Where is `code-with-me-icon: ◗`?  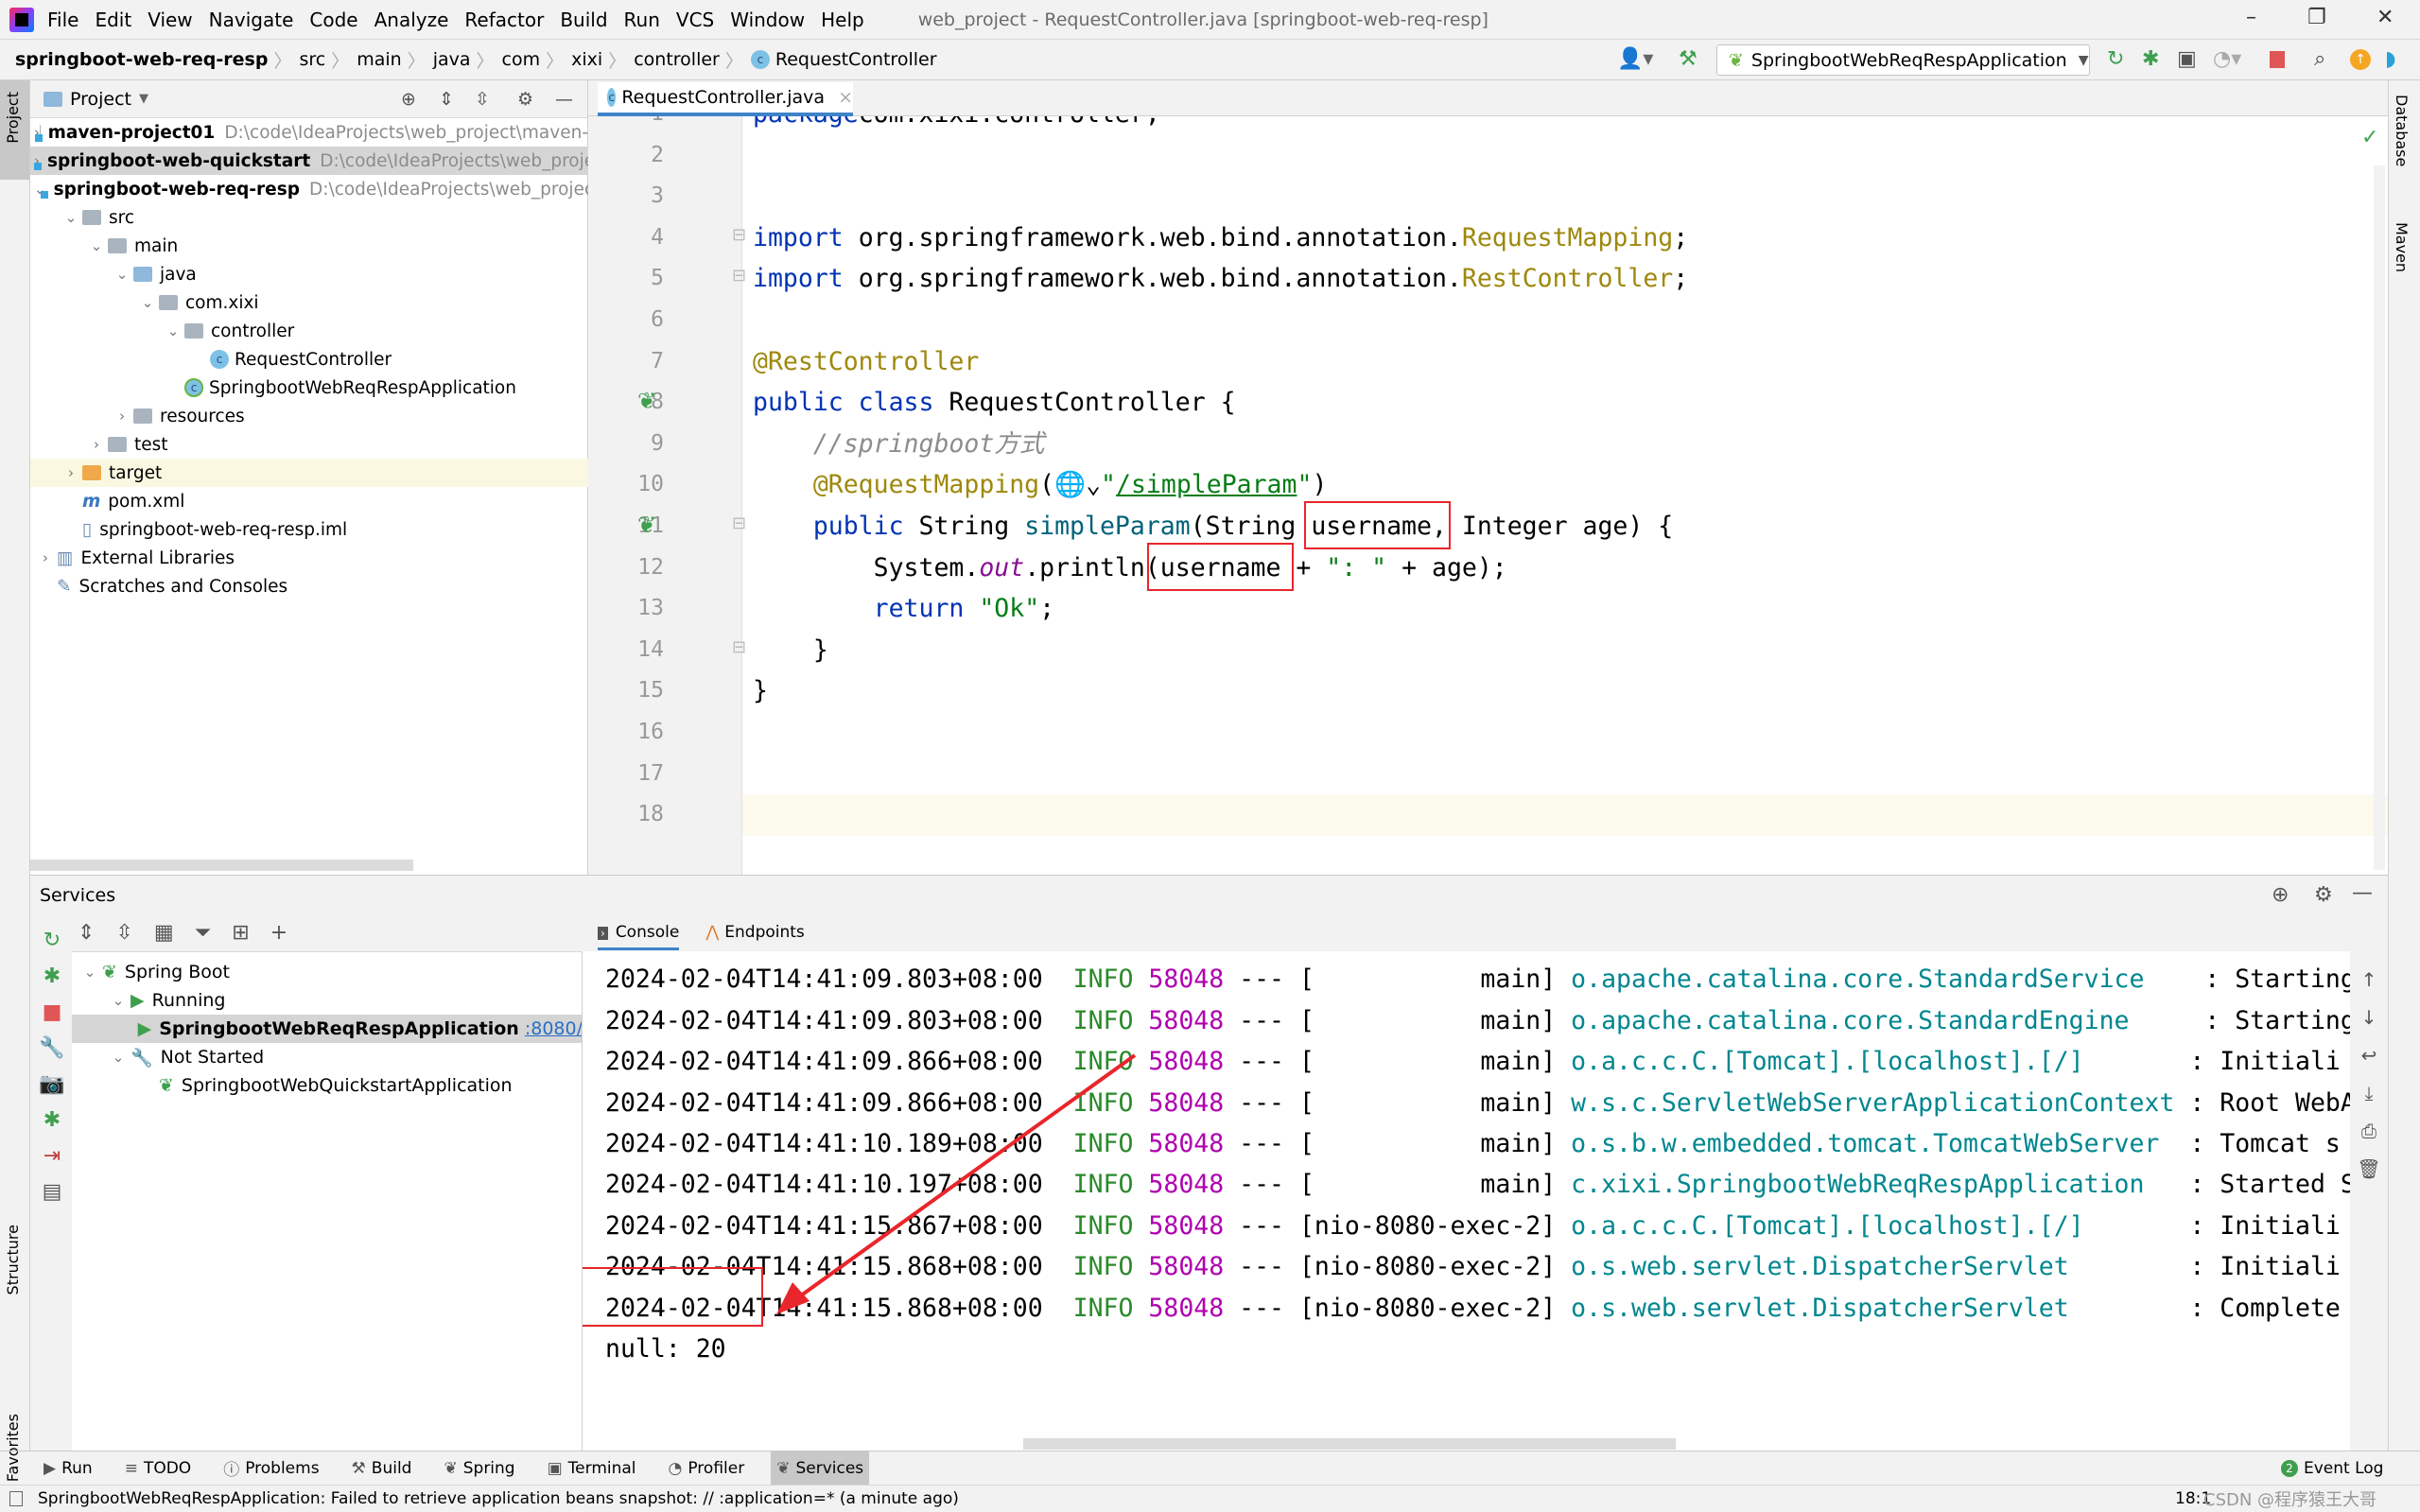 code-with-me-icon: ◗ is located at coordinates (2391, 59).